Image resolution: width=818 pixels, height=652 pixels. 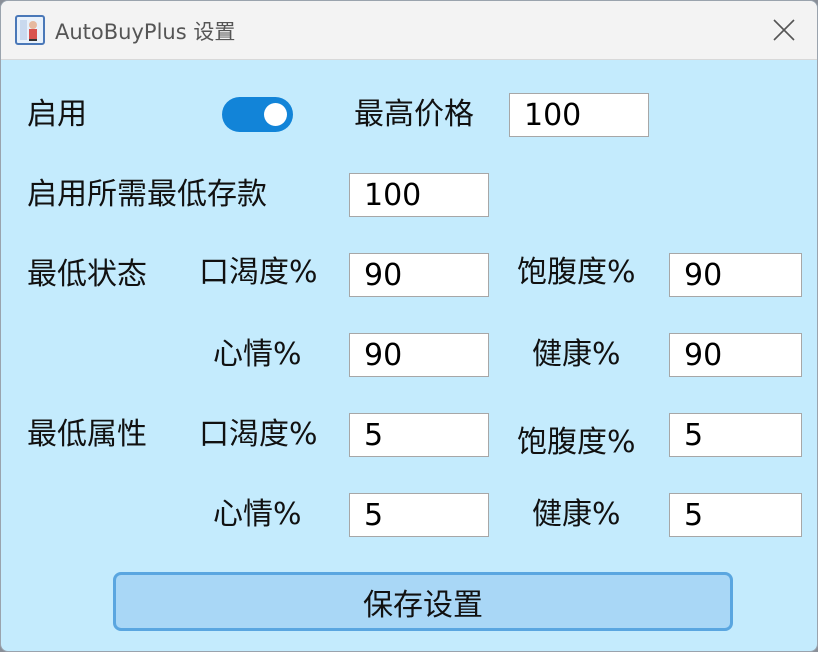 What do you see at coordinates (735, 275) in the screenshot?
I see `min-status-satiety-input` at bounding box center [735, 275].